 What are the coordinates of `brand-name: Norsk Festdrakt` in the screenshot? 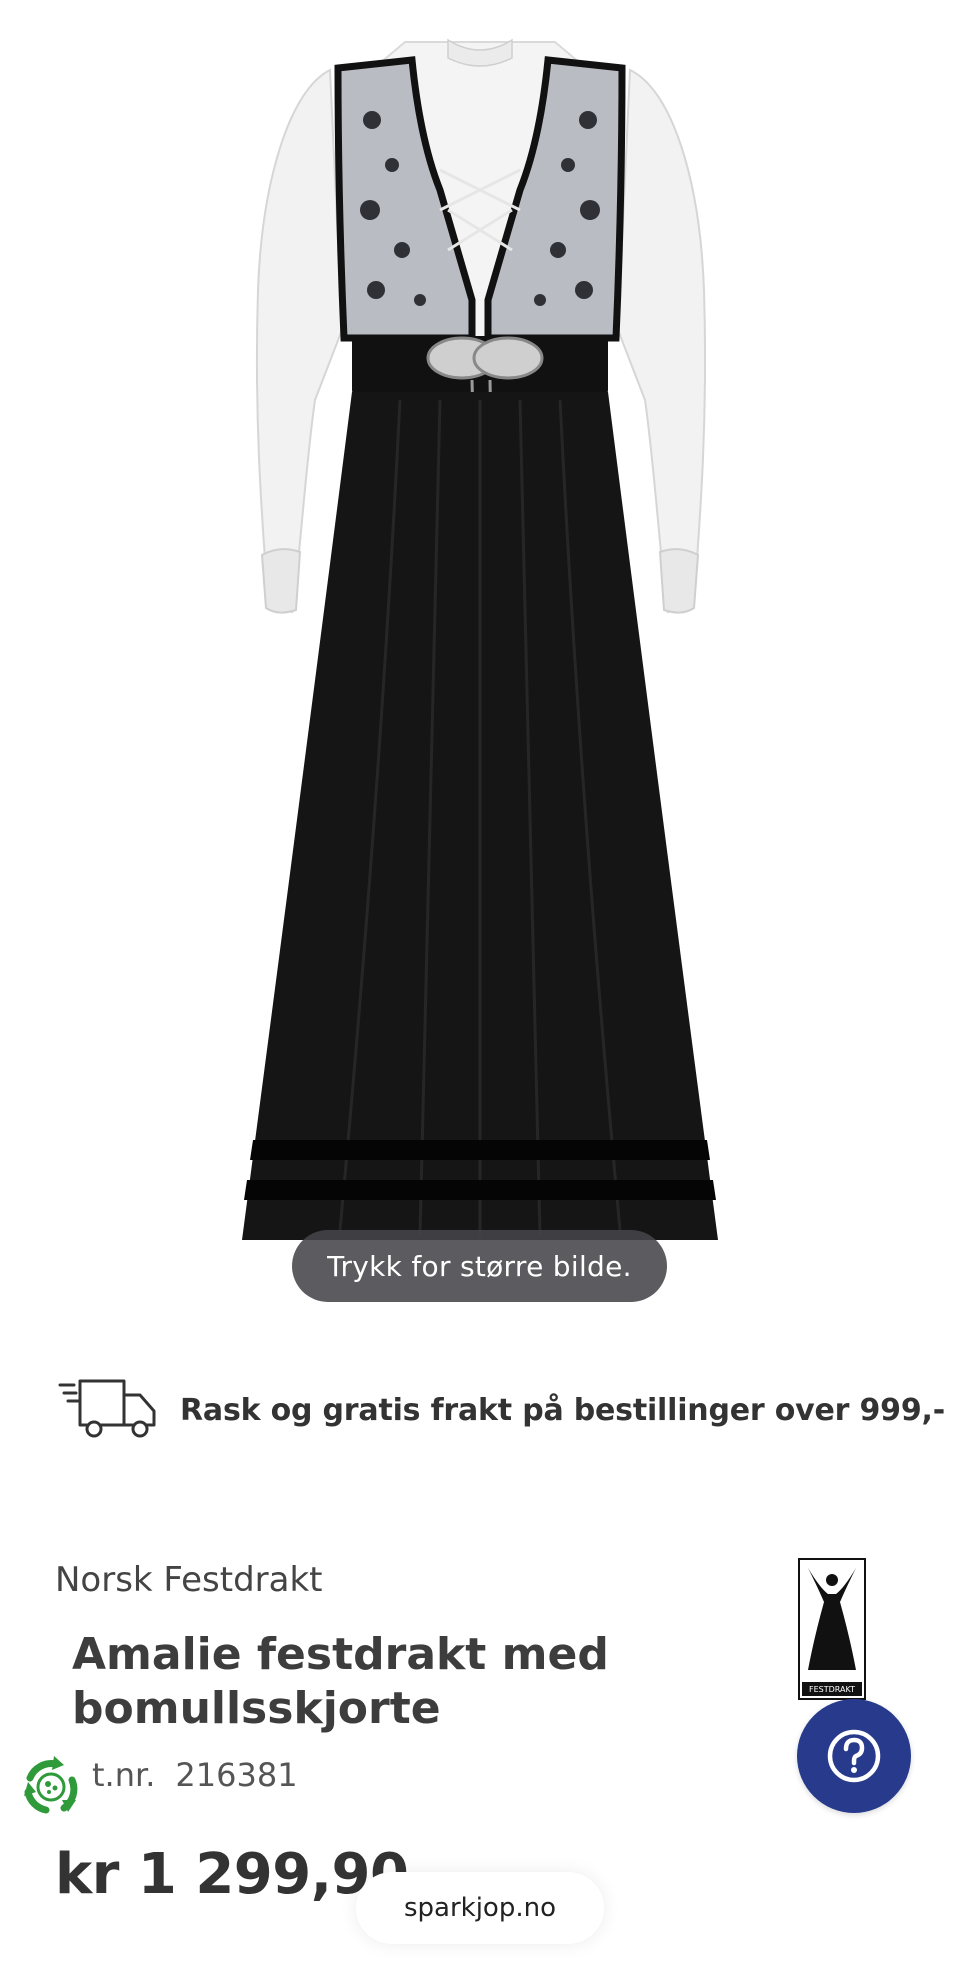 It's located at (189, 1580).